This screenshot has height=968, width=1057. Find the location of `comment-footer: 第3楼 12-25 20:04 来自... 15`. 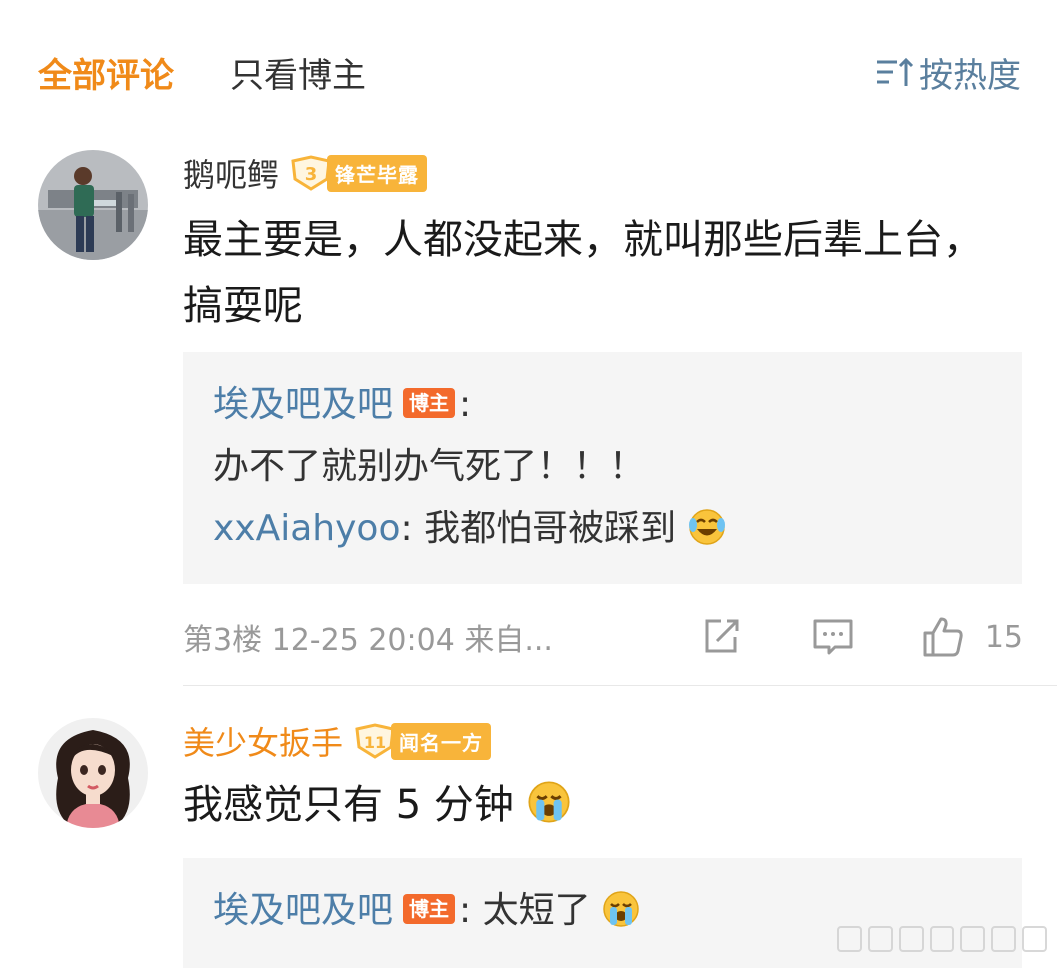

comment-footer: 第3楼 12-25 20:04 来自... 15 is located at coordinates (603, 637).